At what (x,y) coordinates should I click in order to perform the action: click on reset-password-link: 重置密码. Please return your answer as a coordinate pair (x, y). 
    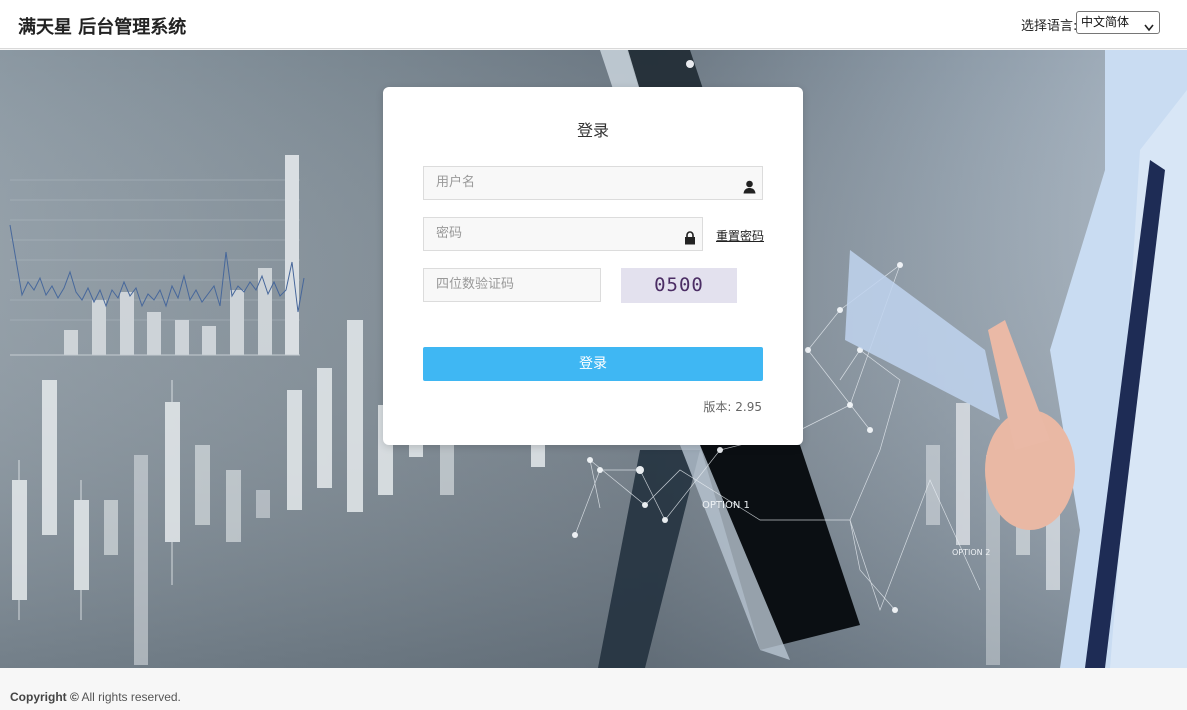
    Looking at the image, I should click on (740, 235).